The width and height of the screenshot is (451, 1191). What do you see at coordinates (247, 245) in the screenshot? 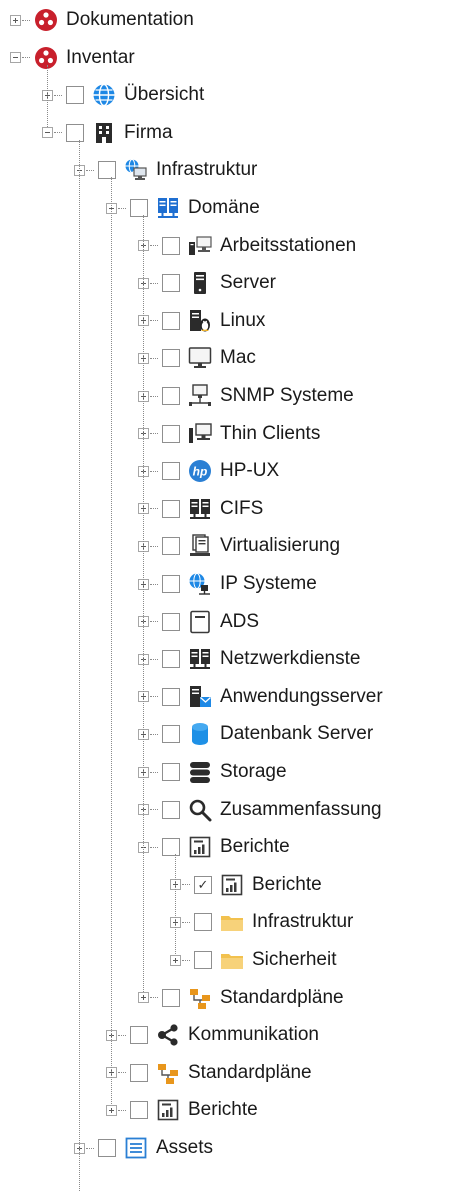
I see `tree-node-arbeitsstationen: Arbeitsstationen` at bounding box center [247, 245].